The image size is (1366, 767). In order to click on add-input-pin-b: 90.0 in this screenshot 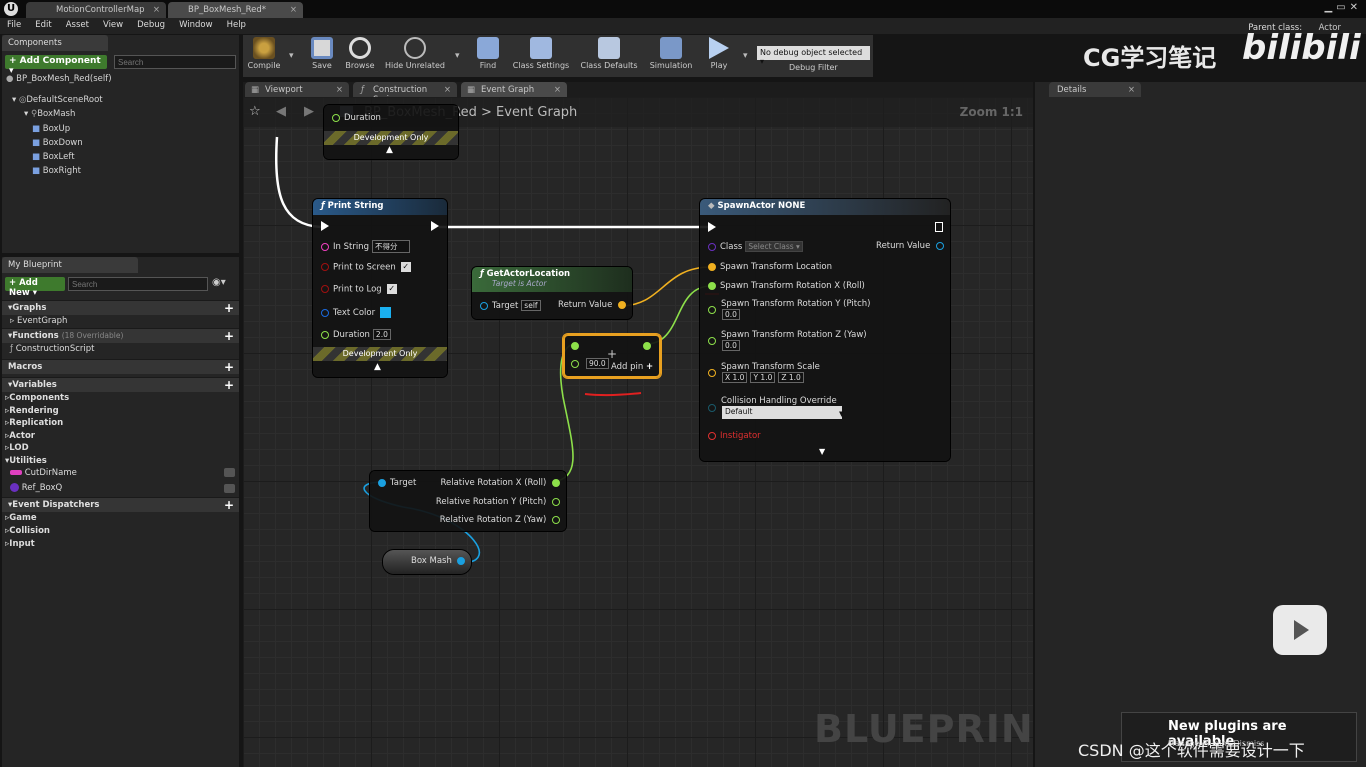, I will do `click(590, 363)`.